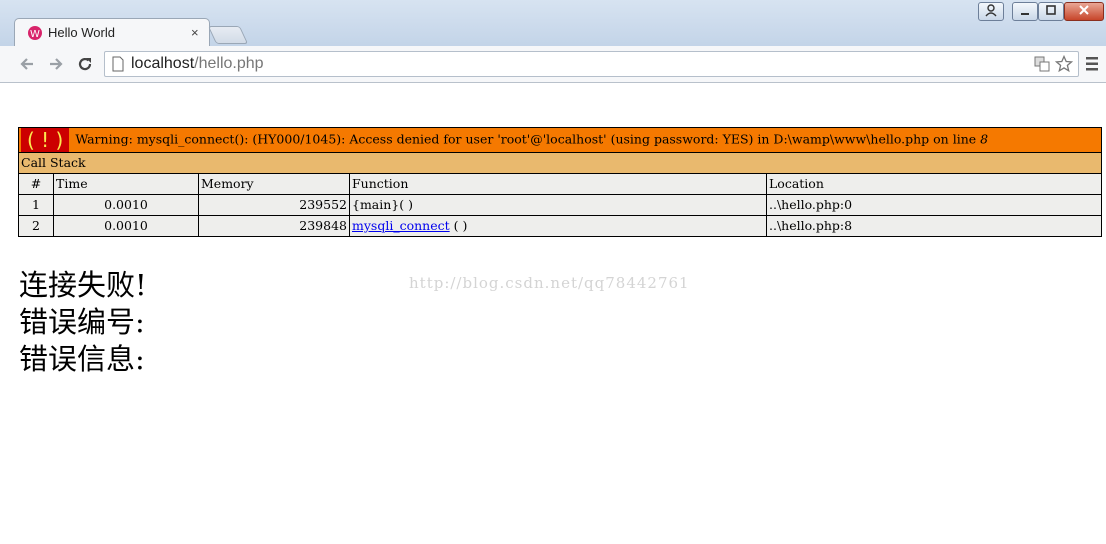 This screenshot has width=1106, height=544. I want to click on connection-failed-text: 连接失败!, so click(83, 285).